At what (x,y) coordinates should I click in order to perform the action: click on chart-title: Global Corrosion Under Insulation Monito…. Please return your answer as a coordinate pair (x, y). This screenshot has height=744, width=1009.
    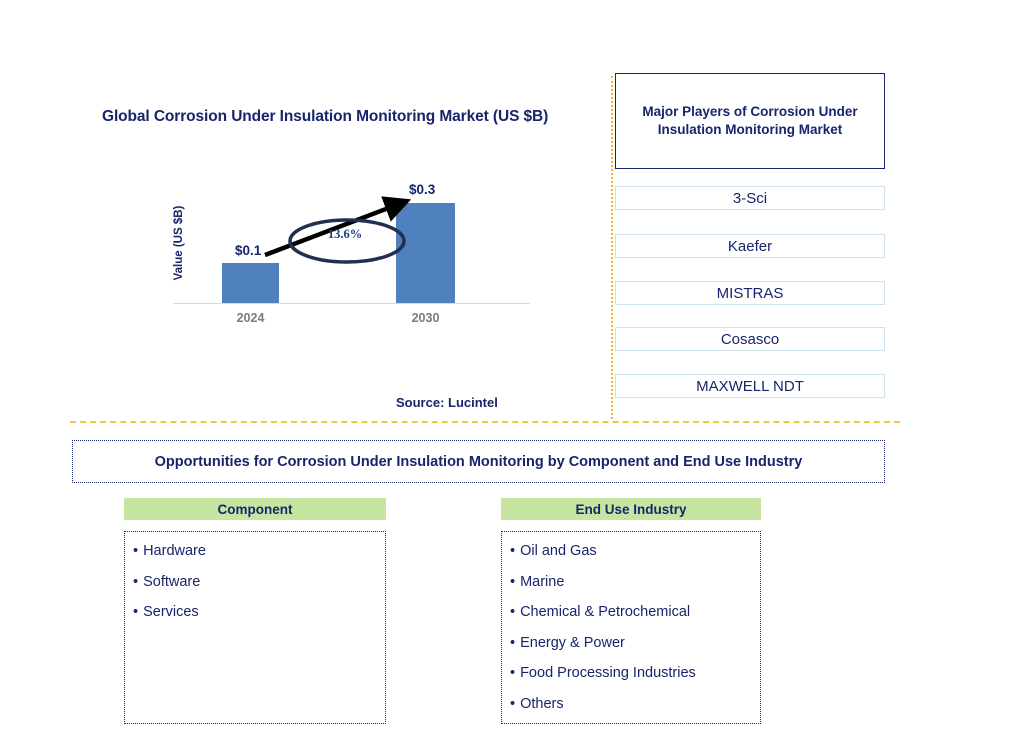
    Looking at the image, I should click on (325, 116).